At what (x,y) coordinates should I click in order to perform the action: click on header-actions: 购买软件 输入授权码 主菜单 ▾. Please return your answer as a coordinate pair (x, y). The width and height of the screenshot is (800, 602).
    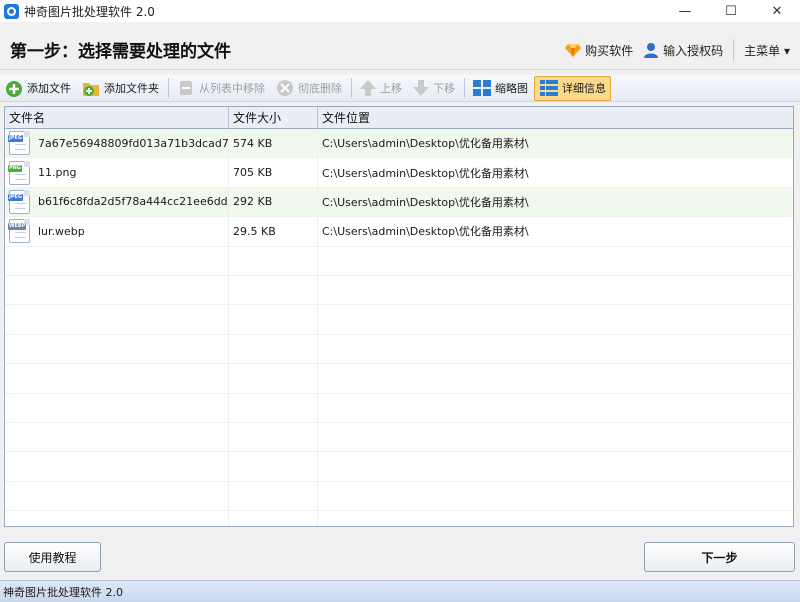
    Looking at the image, I should click on (672, 50).